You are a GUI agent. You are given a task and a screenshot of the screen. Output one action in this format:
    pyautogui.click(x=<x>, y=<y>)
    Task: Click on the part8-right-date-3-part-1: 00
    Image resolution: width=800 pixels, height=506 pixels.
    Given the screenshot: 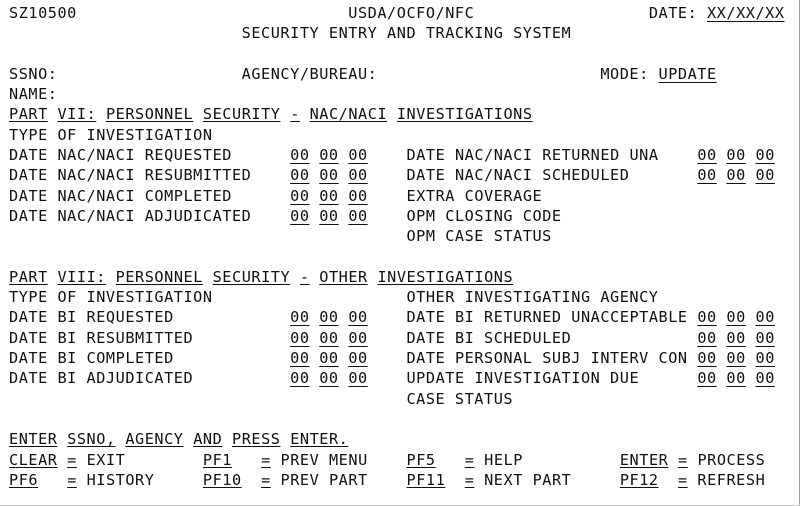 What is the action you would take?
    pyautogui.click(x=735, y=358)
    